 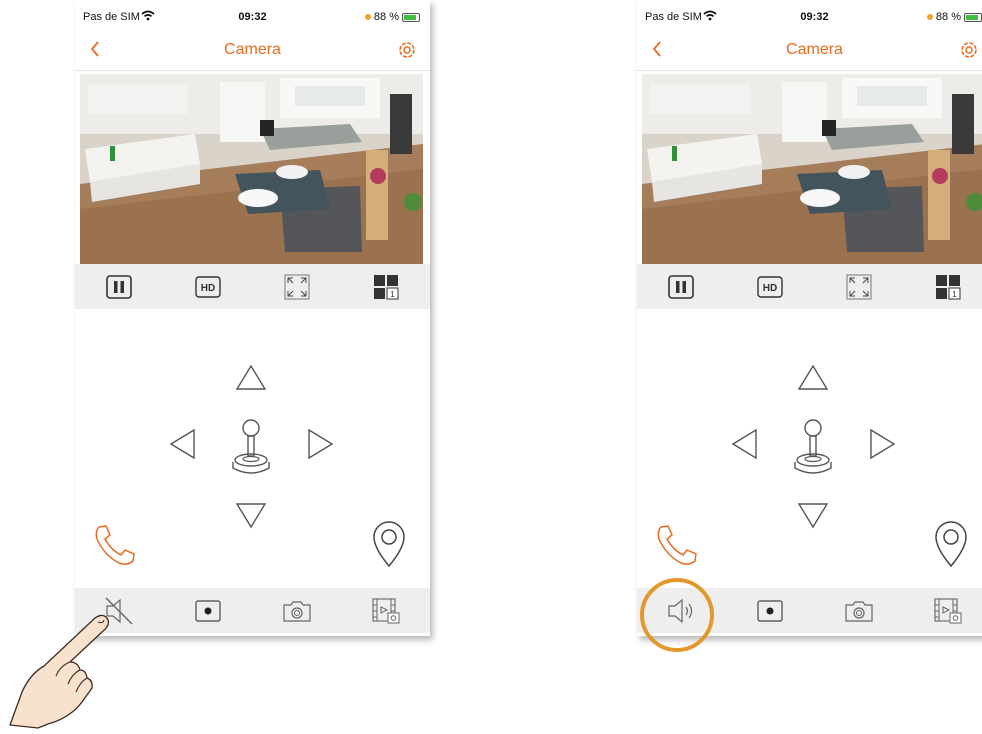 I want to click on pointing-hand-icon, so click(x=55, y=667).